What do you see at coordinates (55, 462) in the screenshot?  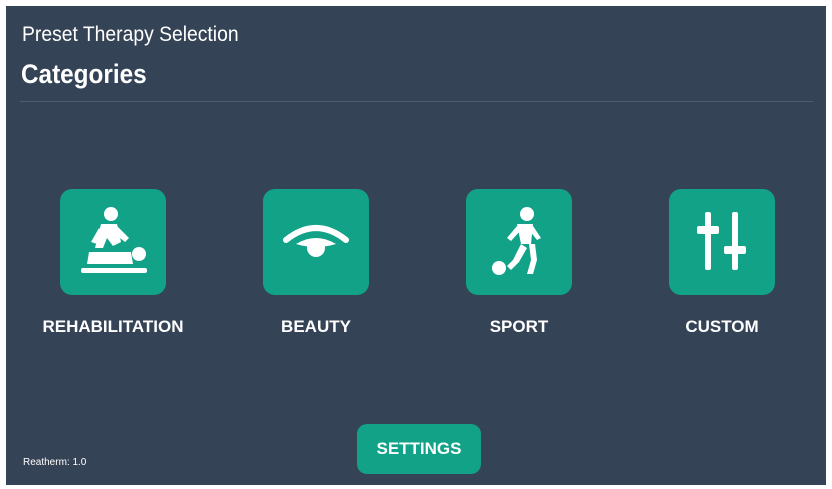 I see `version-label: Reatherm: 1.0` at bounding box center [55, 462].